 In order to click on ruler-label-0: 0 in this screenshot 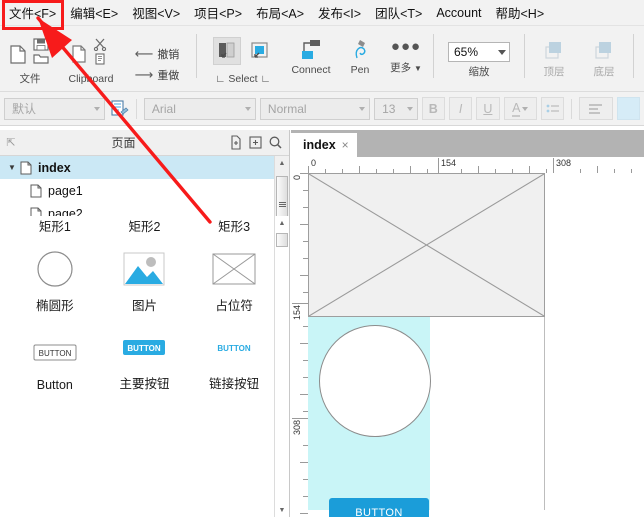, I will do `click(314, 163)`.